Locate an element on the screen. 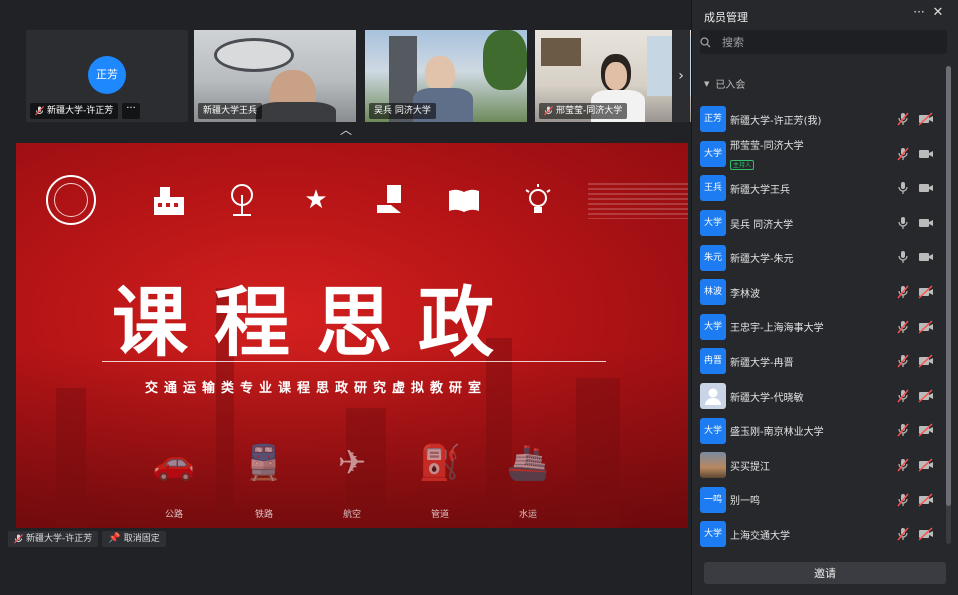 The image size is (958, 595). car-icon: 🚗 is located at coordinates (174, 463).